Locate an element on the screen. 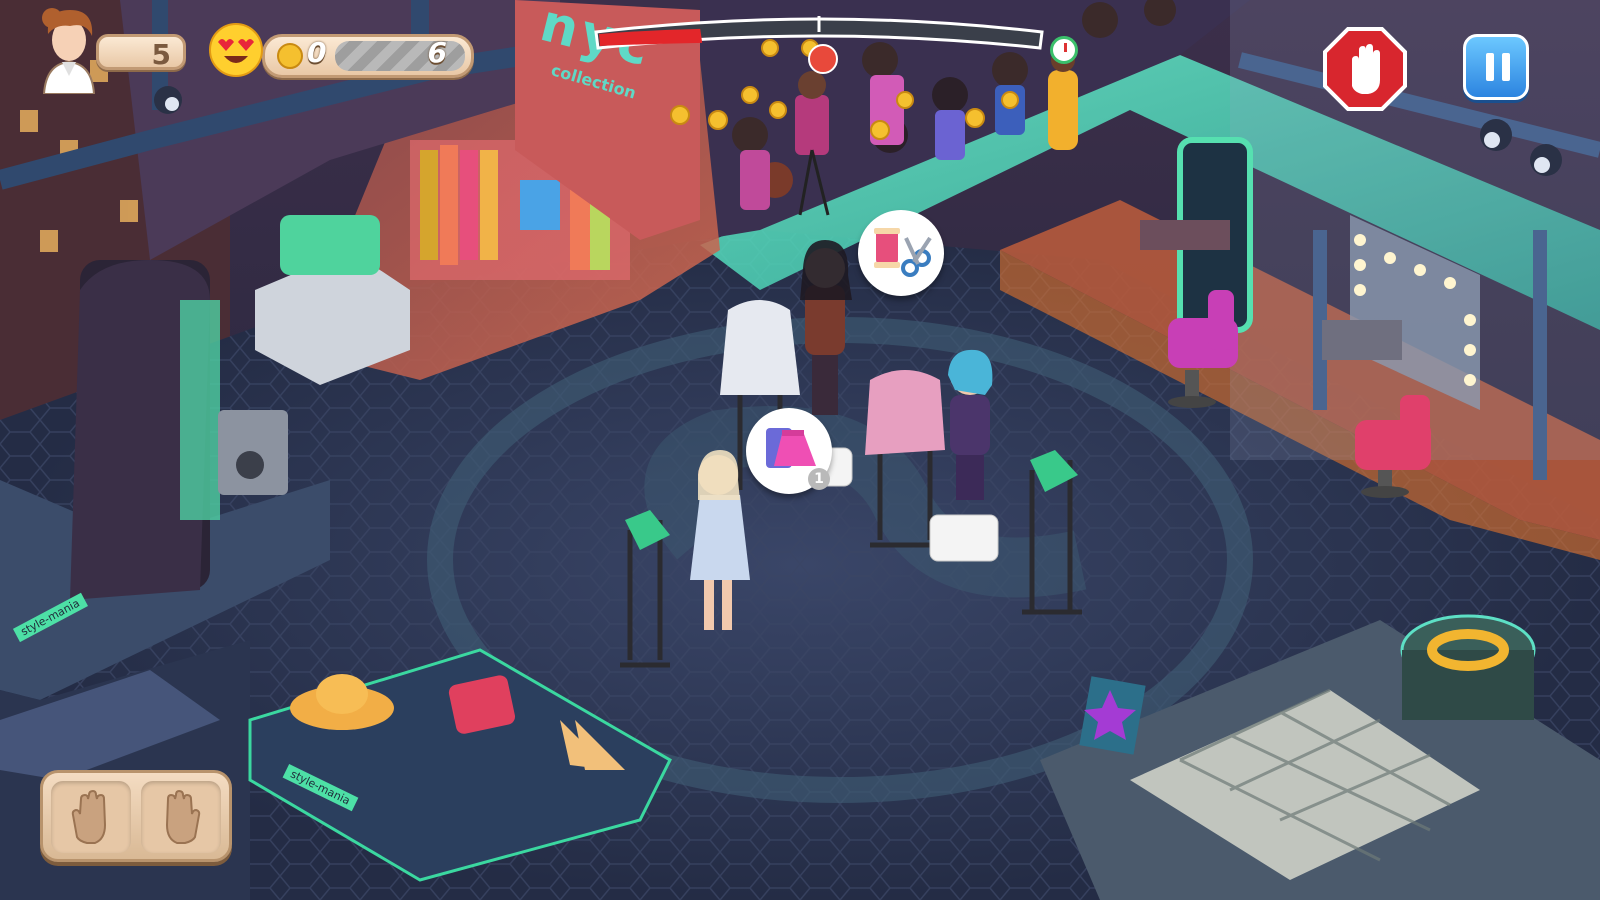 The height and width of the screenshot is (900, 1600). pause-icon is located at coordinates (1498, 67).